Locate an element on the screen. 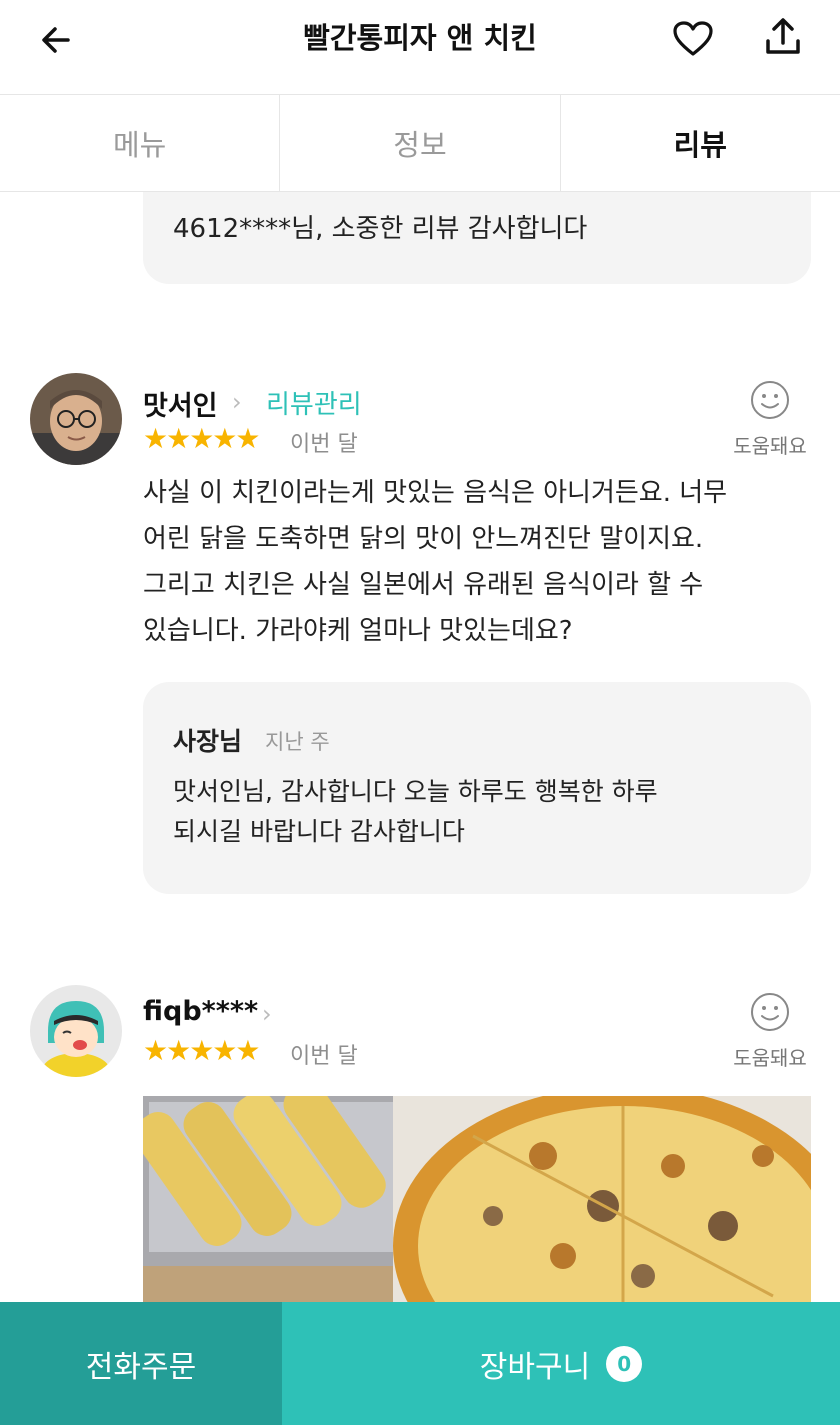 Image resolution: width=840 pixels, height=1425 pixels. cart-label: 장바구니 is located at coordinates (535, 1367).